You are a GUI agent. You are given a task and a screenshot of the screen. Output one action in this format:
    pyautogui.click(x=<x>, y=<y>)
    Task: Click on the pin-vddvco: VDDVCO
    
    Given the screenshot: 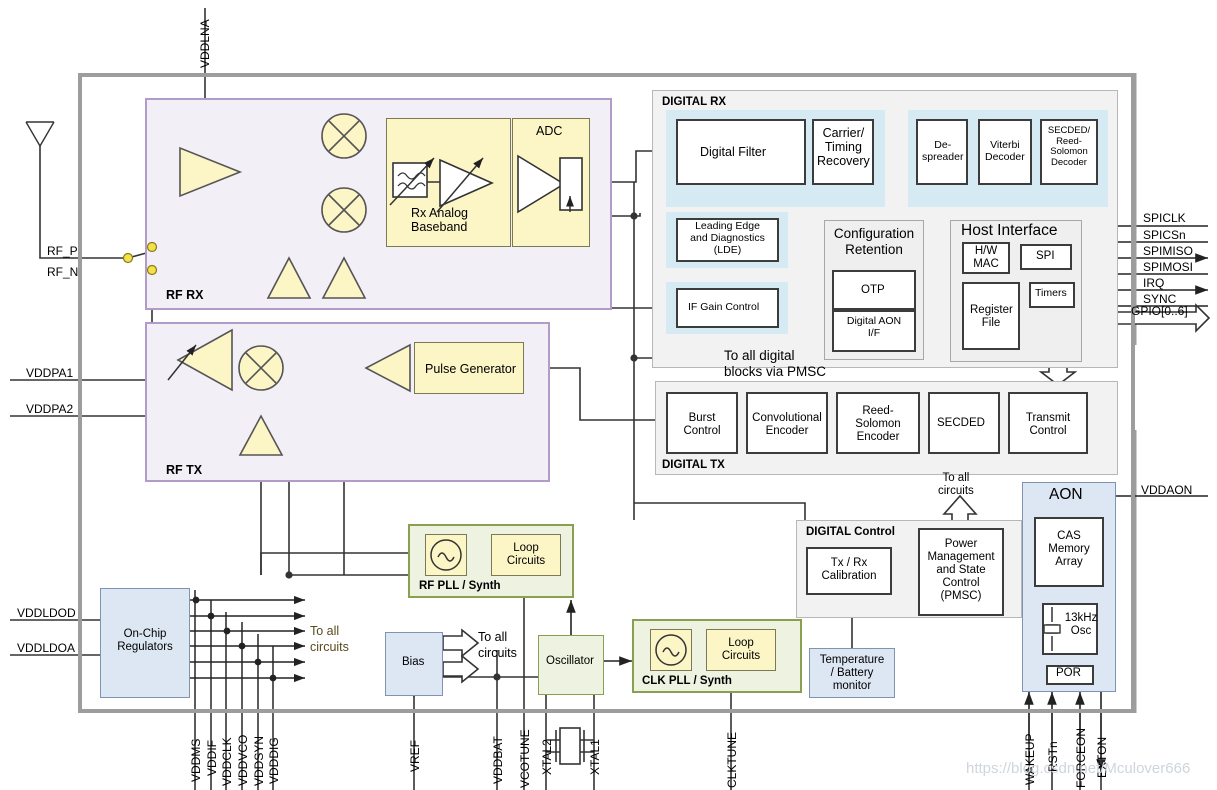 What is the action you would take?
    pyautogui.click(x=243, y=760)
    